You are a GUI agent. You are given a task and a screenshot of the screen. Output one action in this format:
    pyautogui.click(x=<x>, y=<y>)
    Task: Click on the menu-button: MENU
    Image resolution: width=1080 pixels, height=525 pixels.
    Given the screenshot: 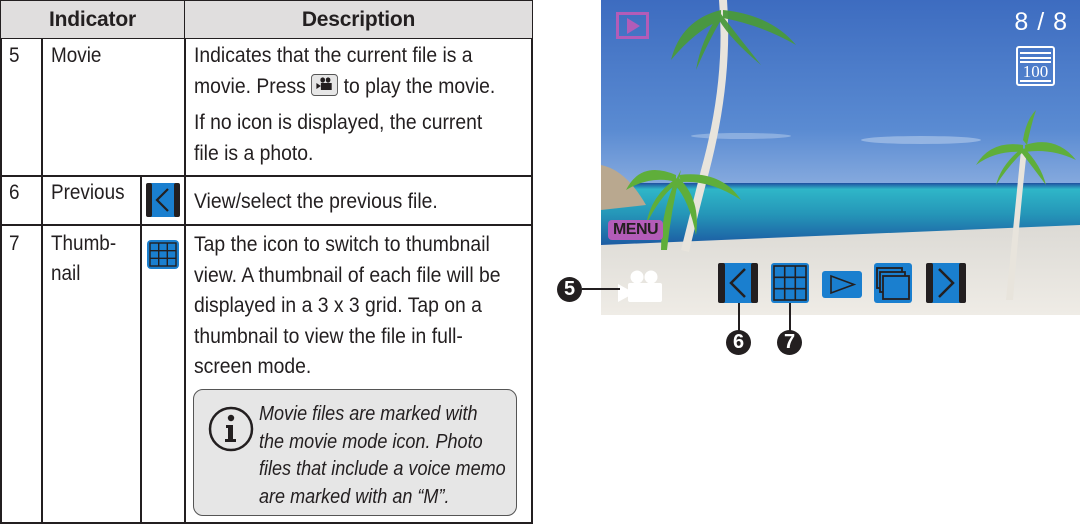 What is the action you would take?
    pyautogui.click(x=635, y=230)
    